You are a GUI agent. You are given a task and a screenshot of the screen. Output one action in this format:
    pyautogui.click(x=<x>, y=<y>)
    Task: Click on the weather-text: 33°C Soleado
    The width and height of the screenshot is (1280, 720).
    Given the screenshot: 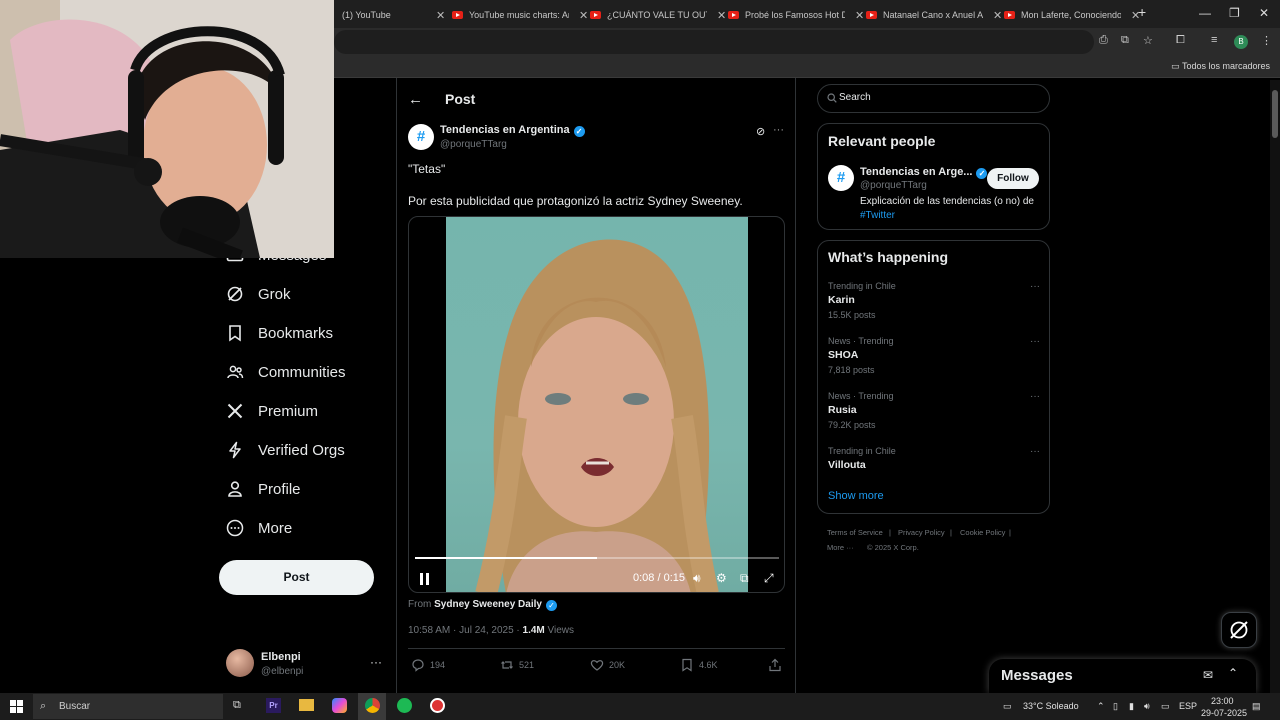 What is the action you would take?
    pyautogui.click(x=1051, y=706)
    